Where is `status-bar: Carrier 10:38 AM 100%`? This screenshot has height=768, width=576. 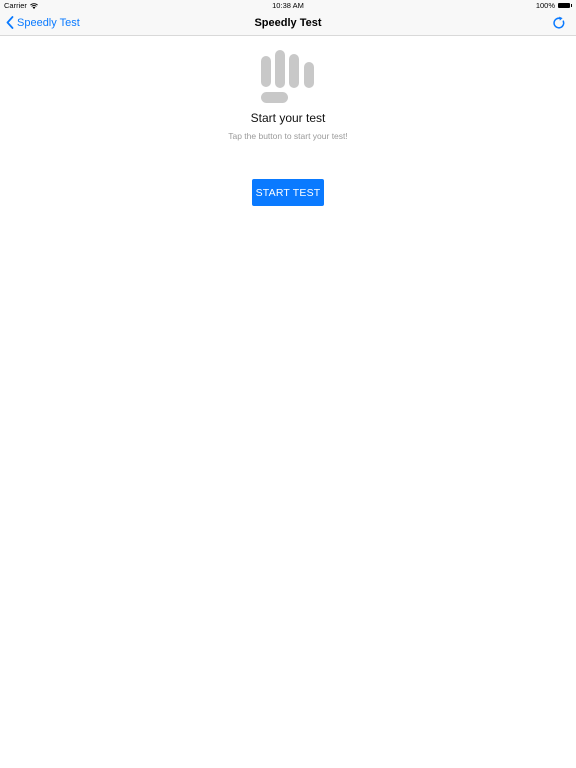
status-bar: Carrier 10:38 AM 100% is located at coordinates (288, 6).